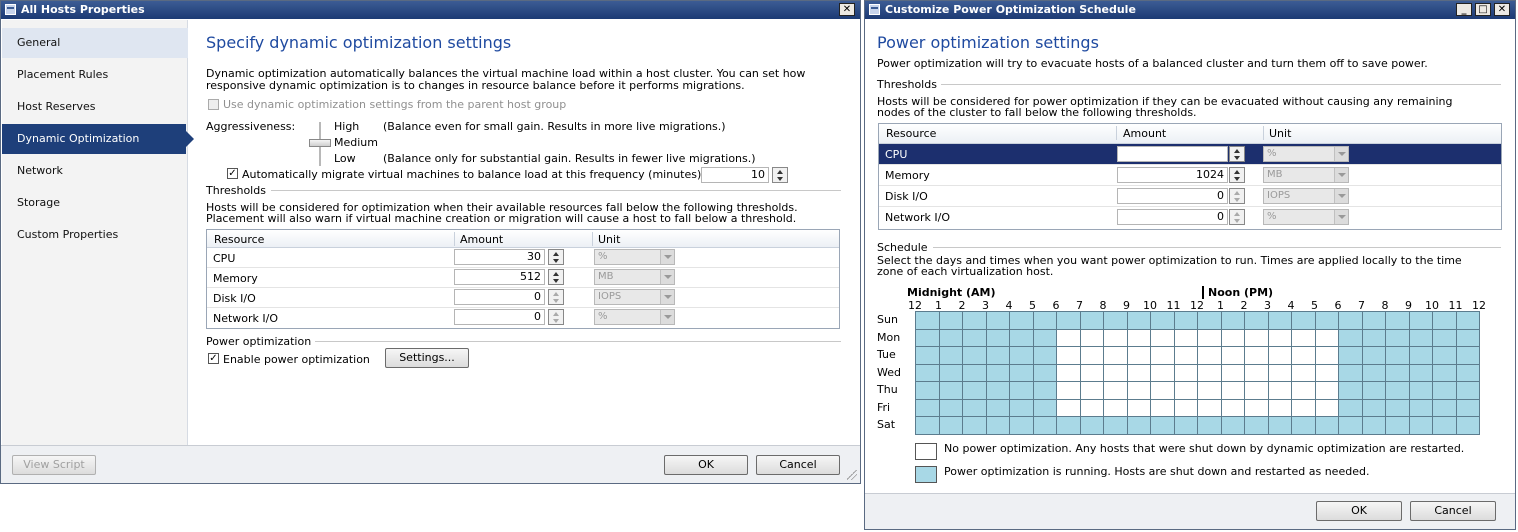 The width and height of the screenshot is (1518, 532). Describe the element at coordinates (213, 104) in the screenshot. I see `use-parent-checkbox` at that location.